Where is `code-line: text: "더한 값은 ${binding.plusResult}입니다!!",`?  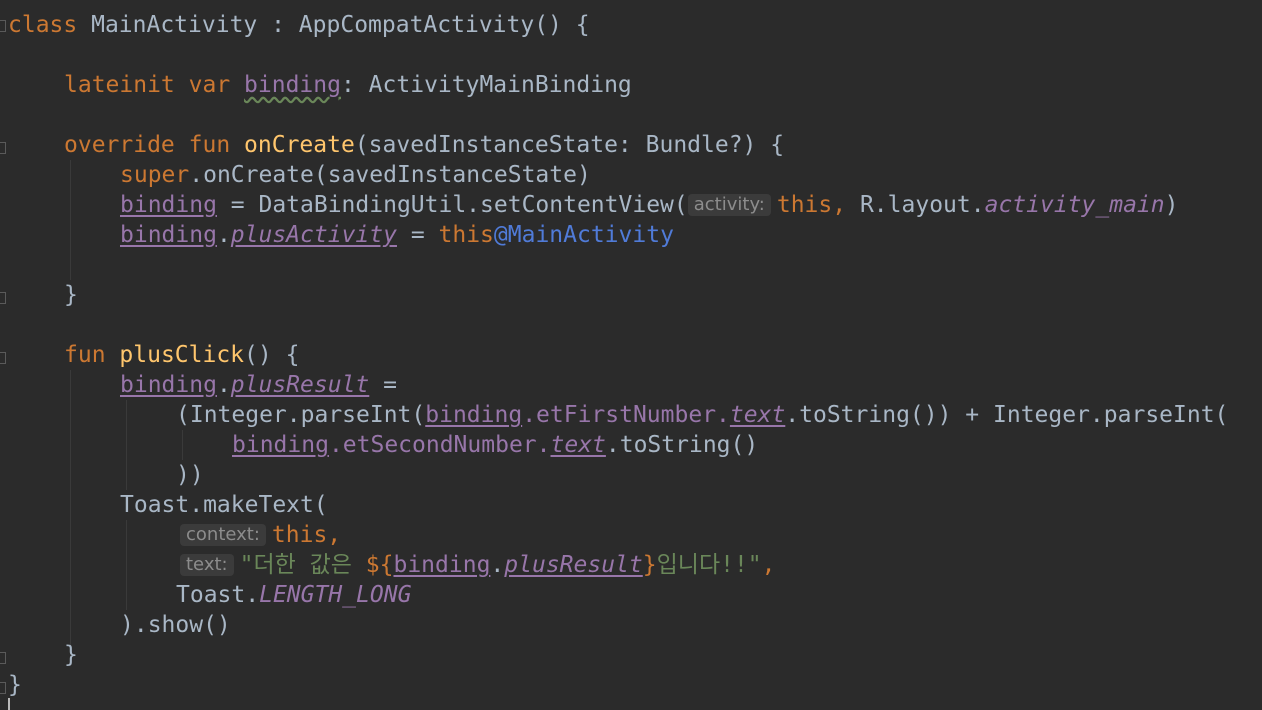
code-line: text: "더한 값은 ${binding.plusResult}입니다!!", is located at coordinates (478, 565).